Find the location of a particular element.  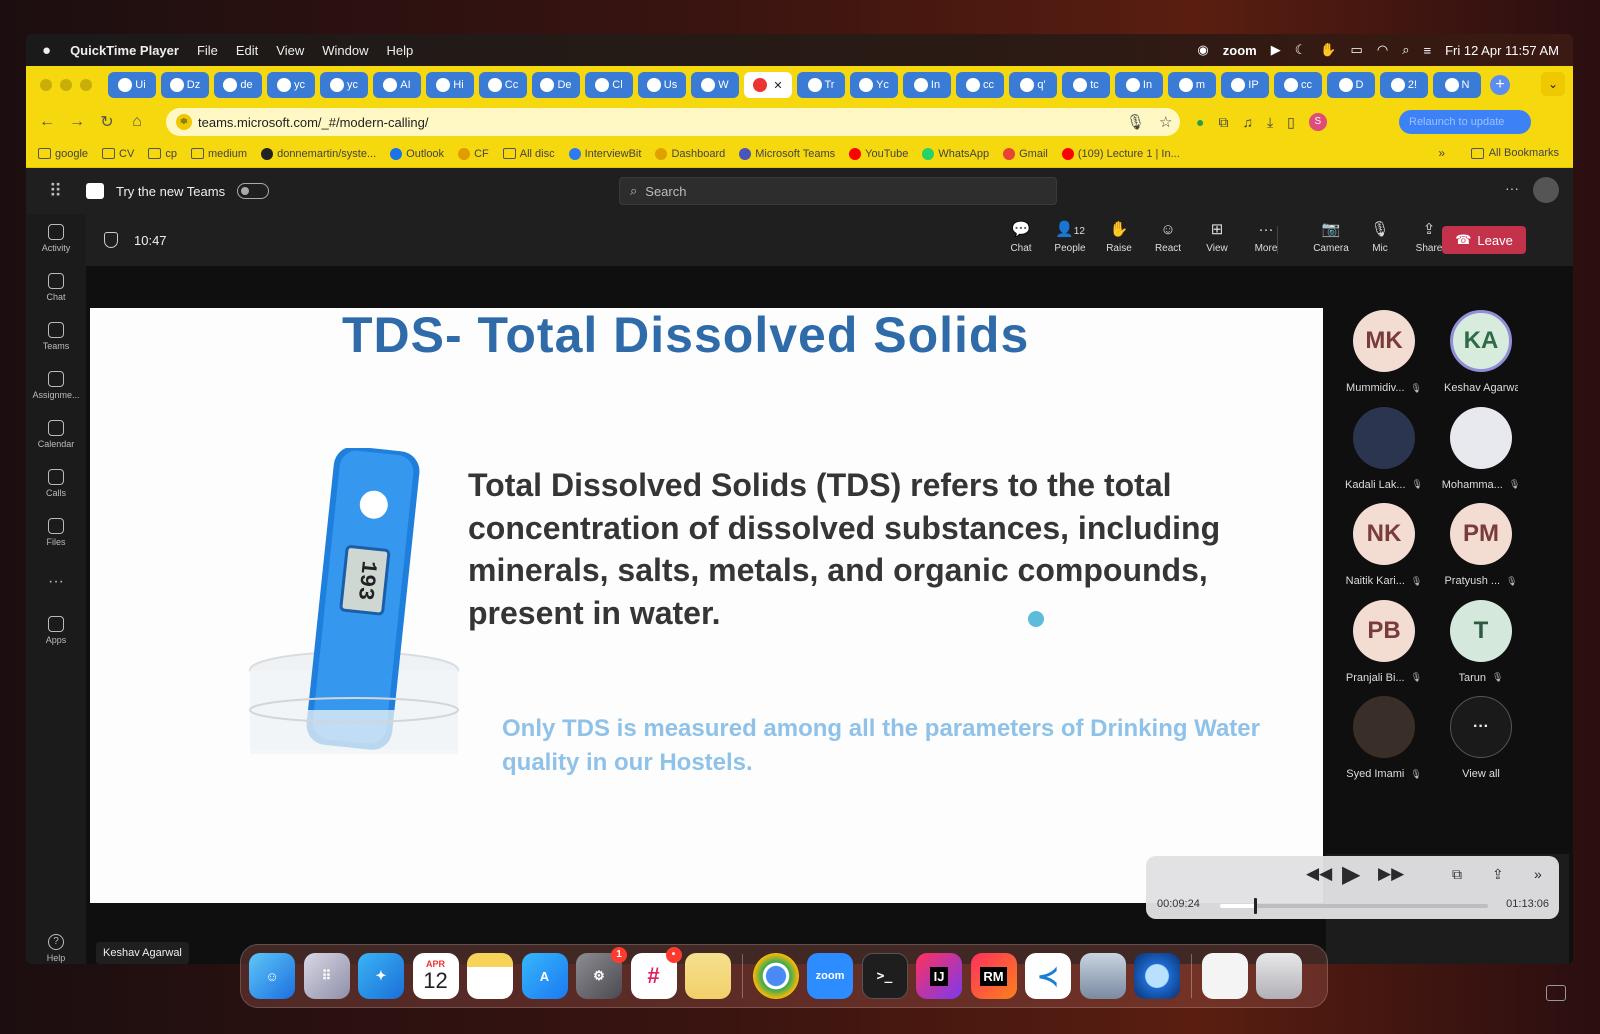

user-avatar is located at coordinates (1546, 190).